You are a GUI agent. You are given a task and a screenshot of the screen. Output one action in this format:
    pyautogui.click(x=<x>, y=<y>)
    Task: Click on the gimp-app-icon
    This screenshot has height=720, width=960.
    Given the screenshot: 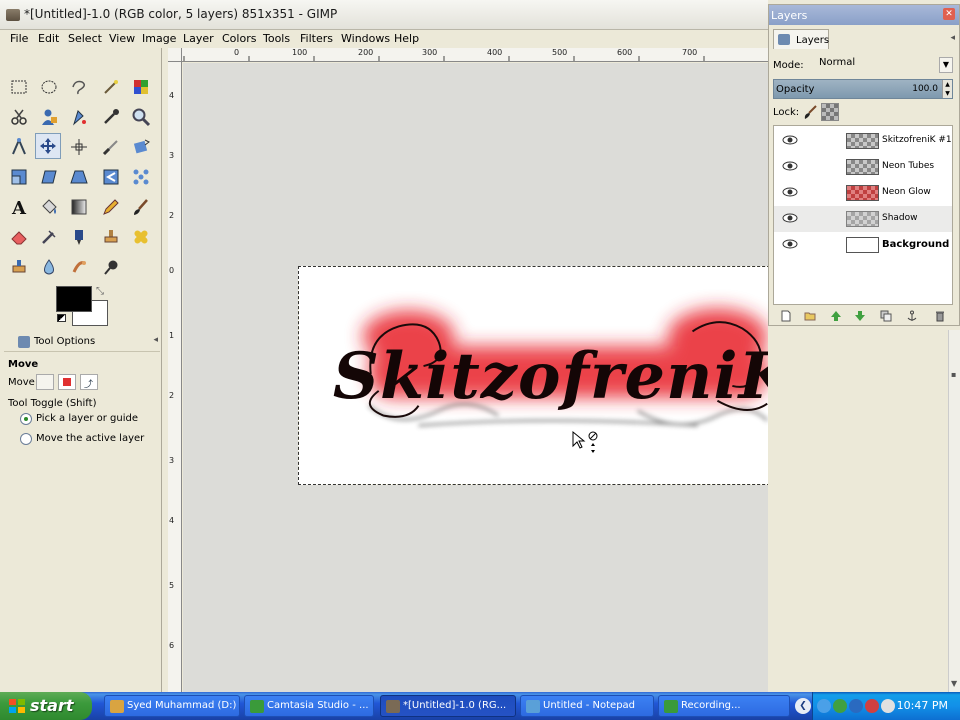 What is the action you would take?
    pyautogui.click(x=13, y=15)
    